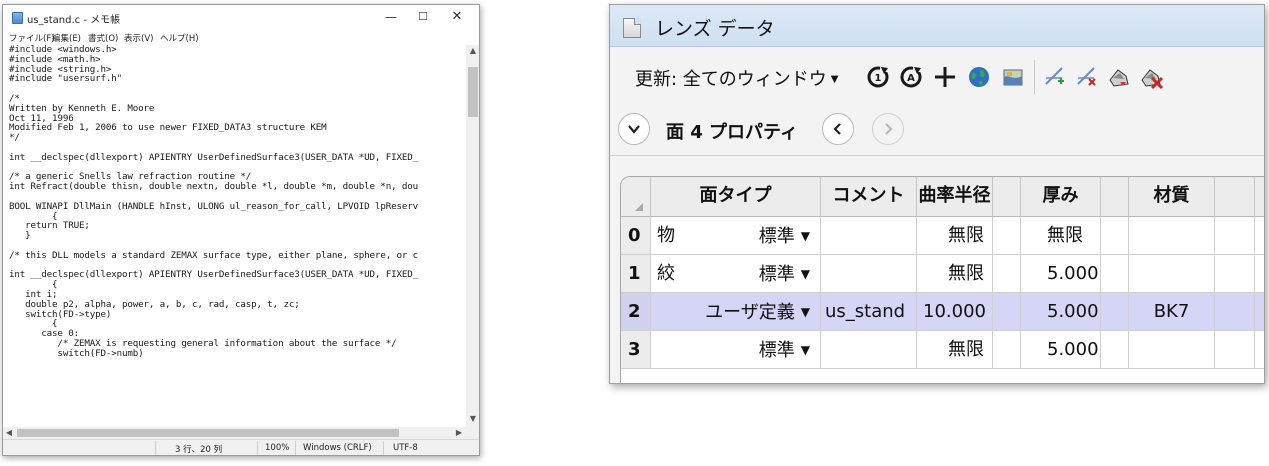 The width and height of the screenshot is (1269, 466). I want to click on material-cell: BK7, so click(1172, 312).